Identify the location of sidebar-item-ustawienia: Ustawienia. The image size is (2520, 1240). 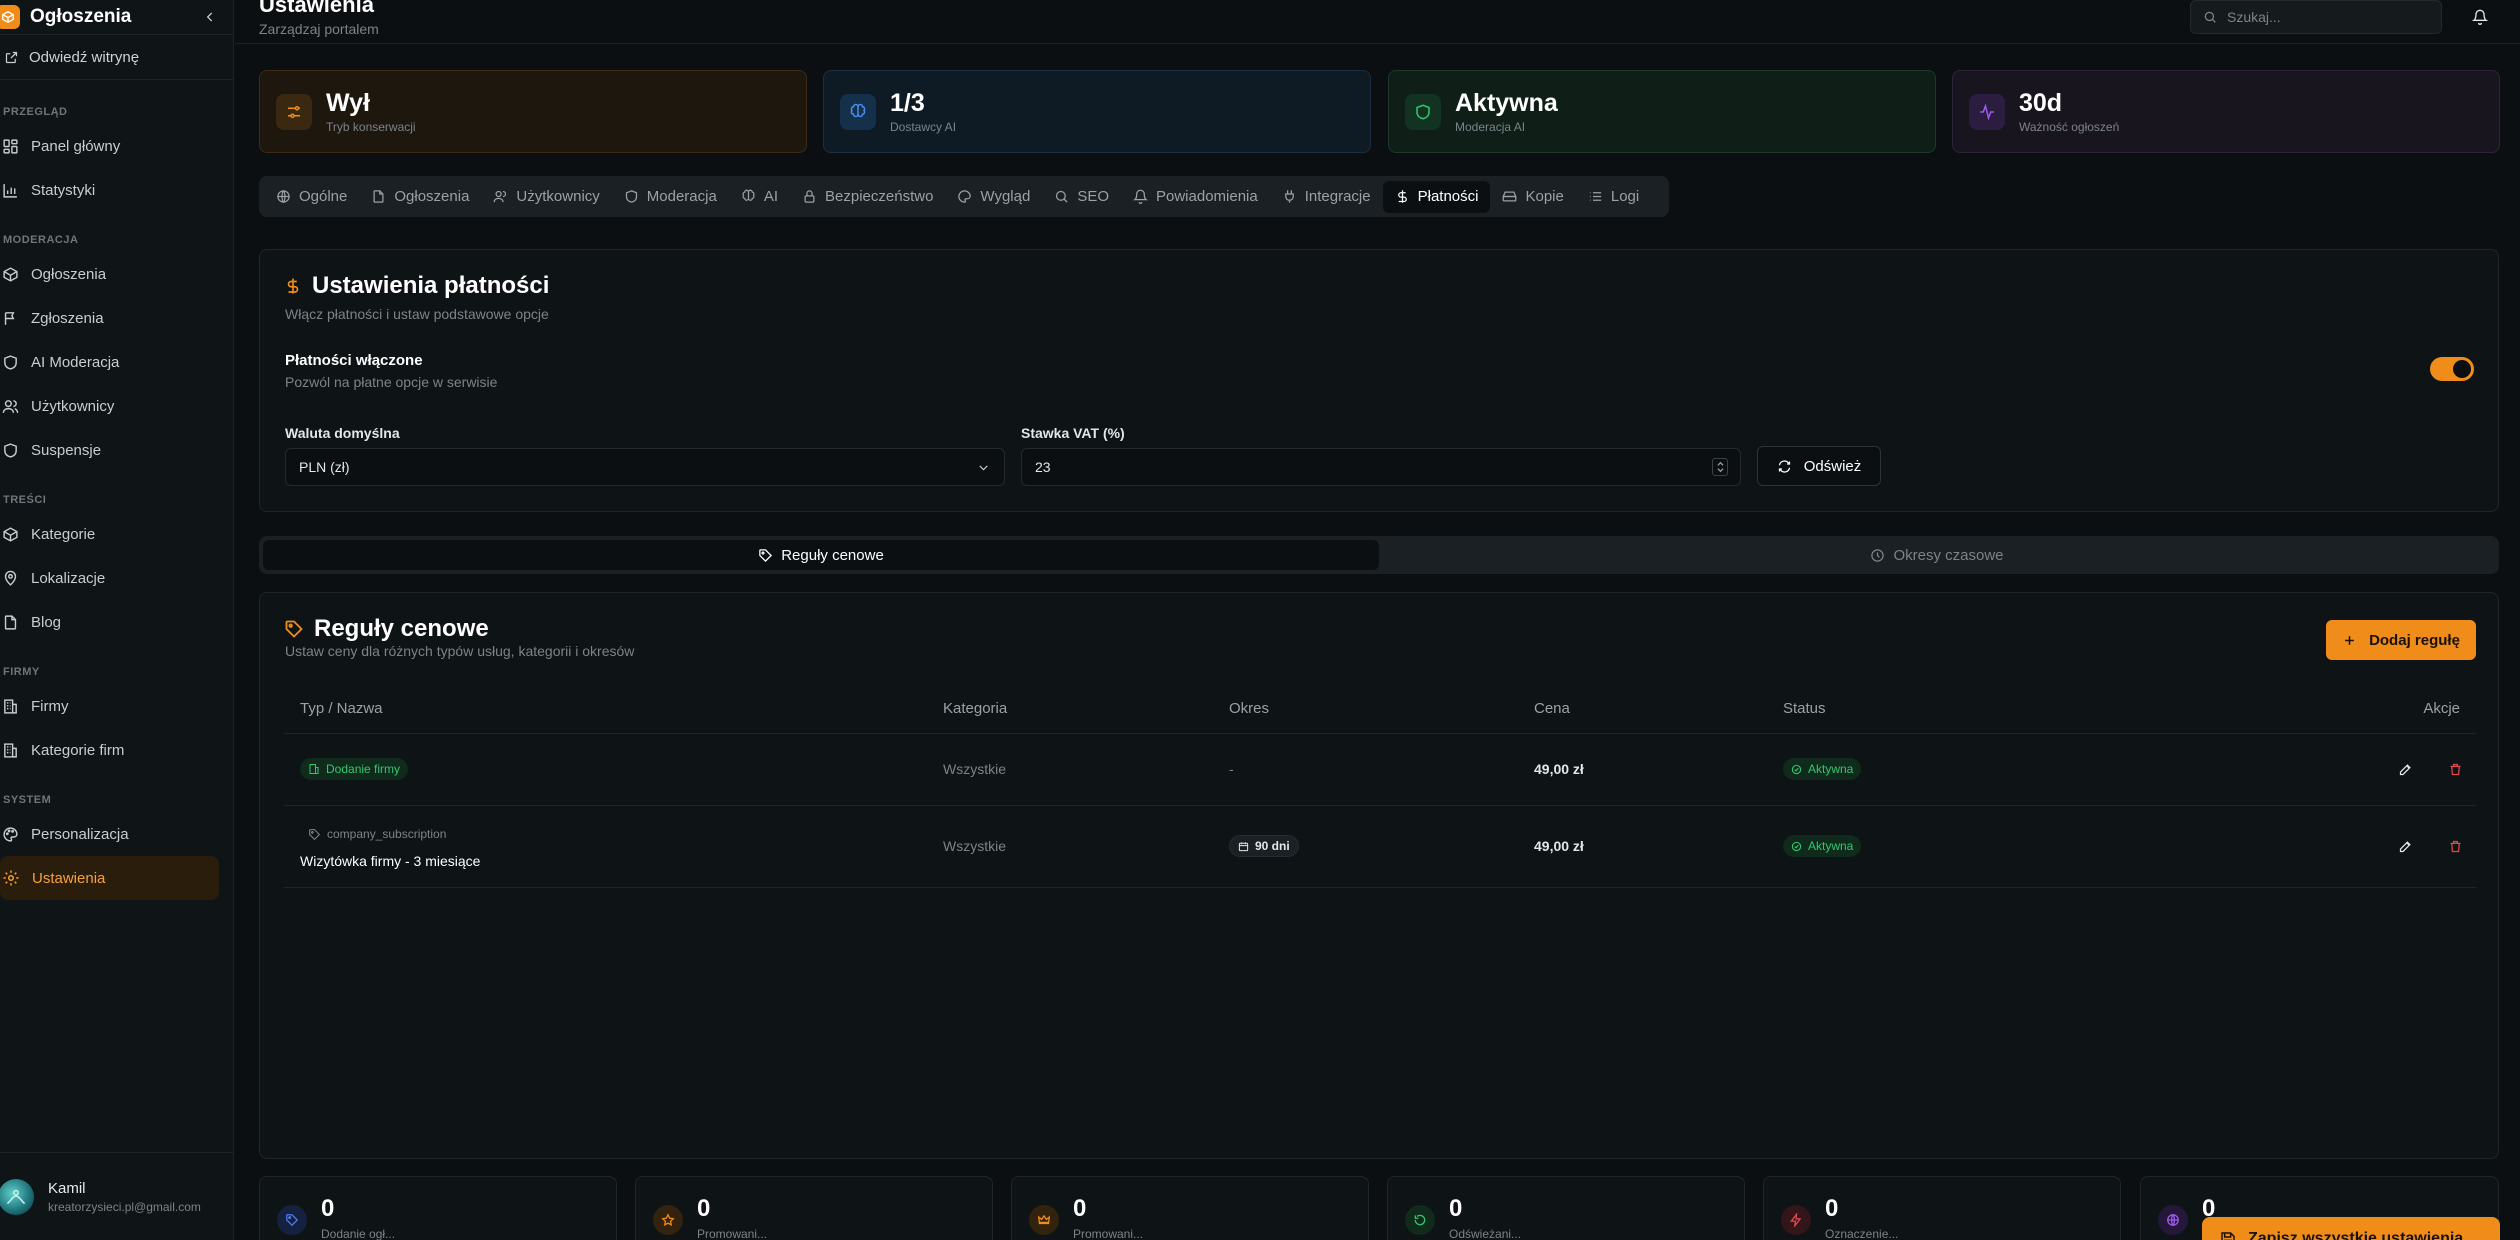
(109, 878).